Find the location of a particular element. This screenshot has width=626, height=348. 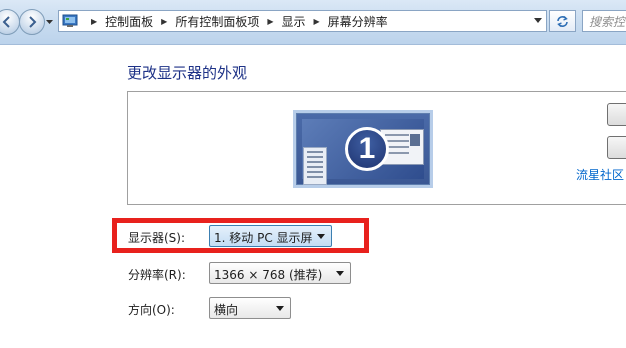

recent-pages-chevron-icon is located at coordinates (49, 22).